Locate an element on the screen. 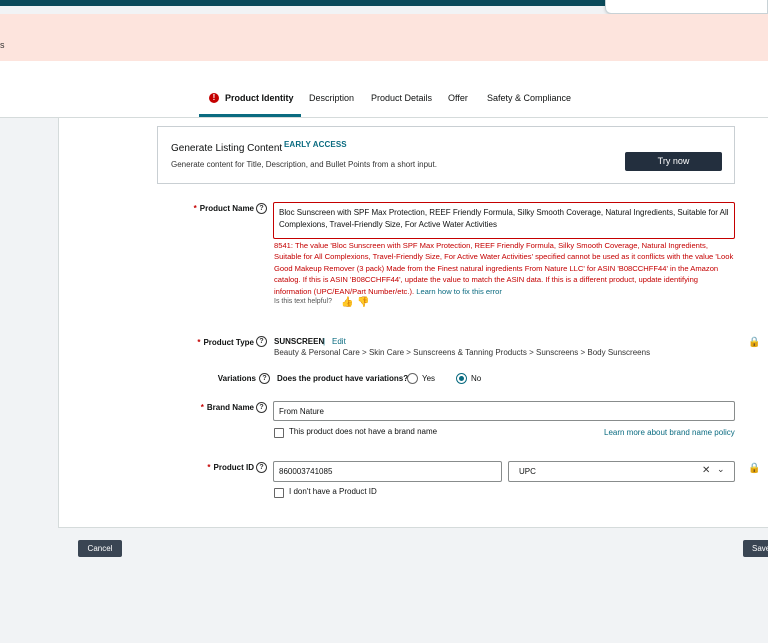 Image resolution: width=768 pixels, height=643 pixels. no-brand-label: This product does not have a brand name is located at coordinates (363, 431).